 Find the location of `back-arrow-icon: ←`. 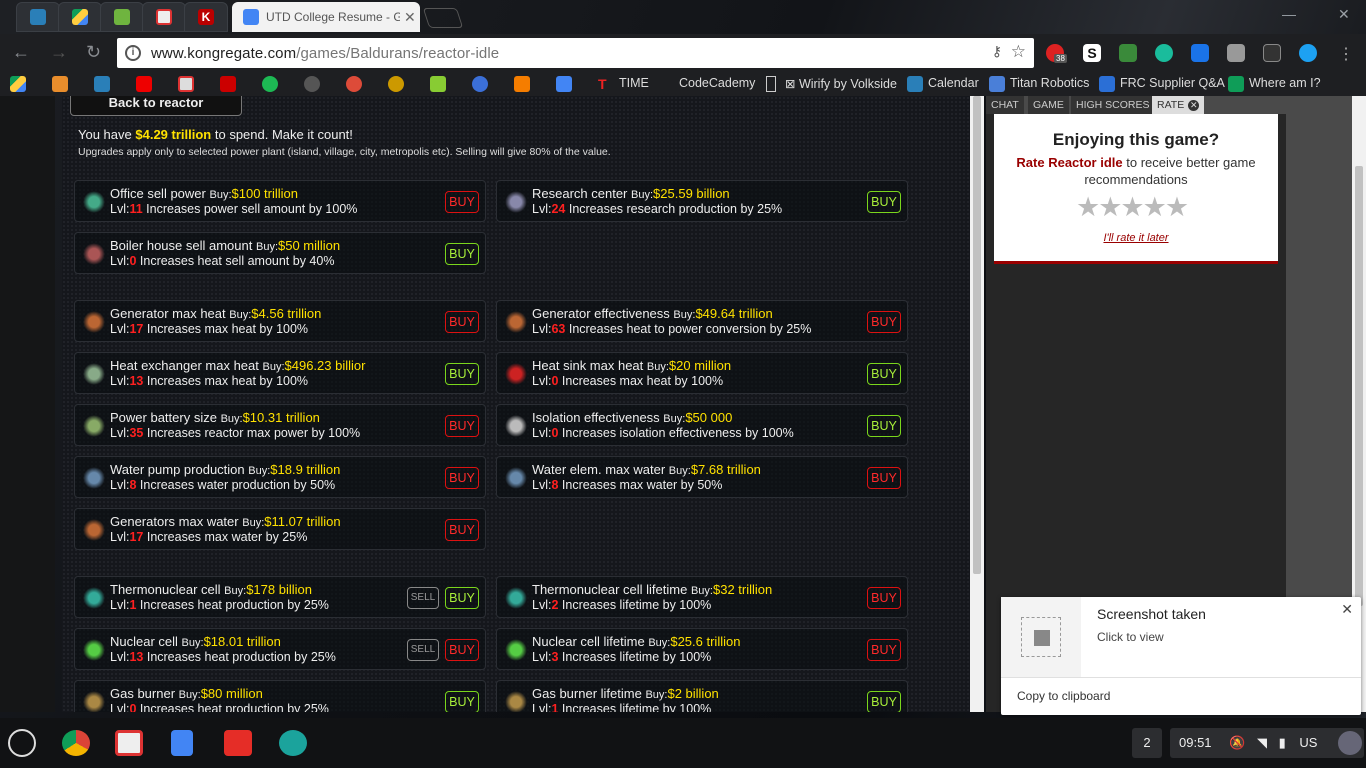

back-arrow-icon: ← is located at coordinates (21, 52).